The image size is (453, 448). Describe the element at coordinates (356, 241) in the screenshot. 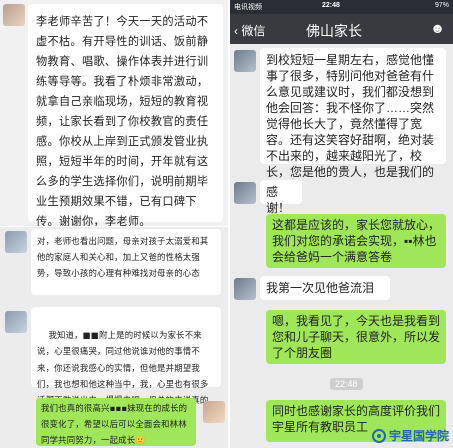

I see `message-bubble-3: 这都是应该的，家长您就放心，我们对您的承诺会实现，▪▪林也会给爸妈一个满意答卷` at that location.